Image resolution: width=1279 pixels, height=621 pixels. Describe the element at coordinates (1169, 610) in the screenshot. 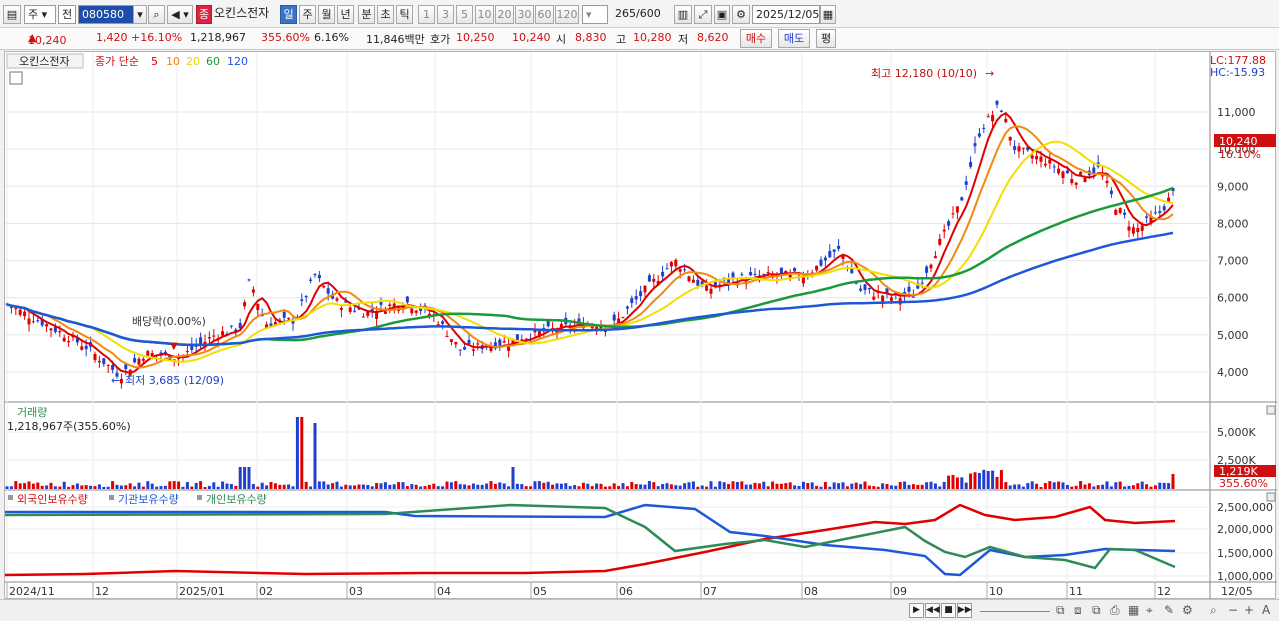

I see `tools-icon: ✎` at that location.